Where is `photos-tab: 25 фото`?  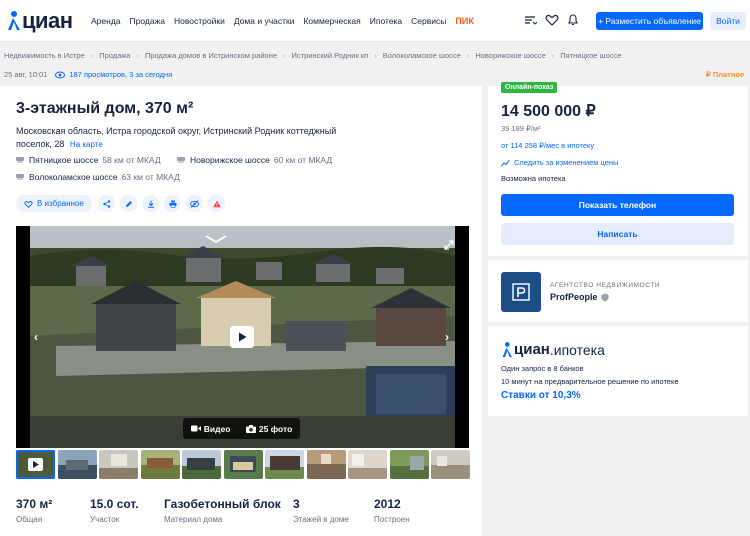
photos-tab: 25 фото is located at coordinates (269, 428).